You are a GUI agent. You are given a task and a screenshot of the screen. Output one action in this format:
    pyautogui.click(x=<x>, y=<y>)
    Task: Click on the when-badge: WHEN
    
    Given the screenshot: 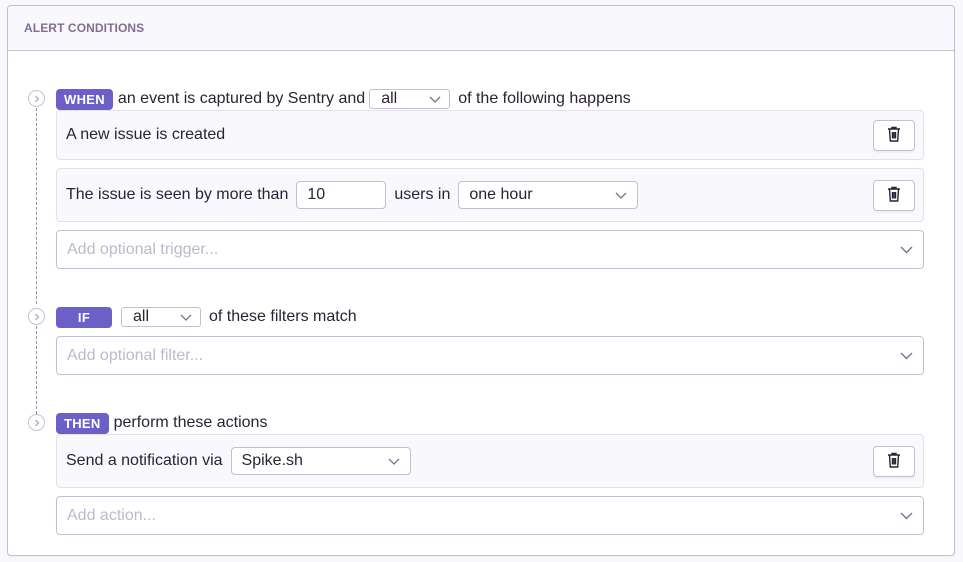 What is the action you would take?
    pyautogui.click(x=84, y=99)
    